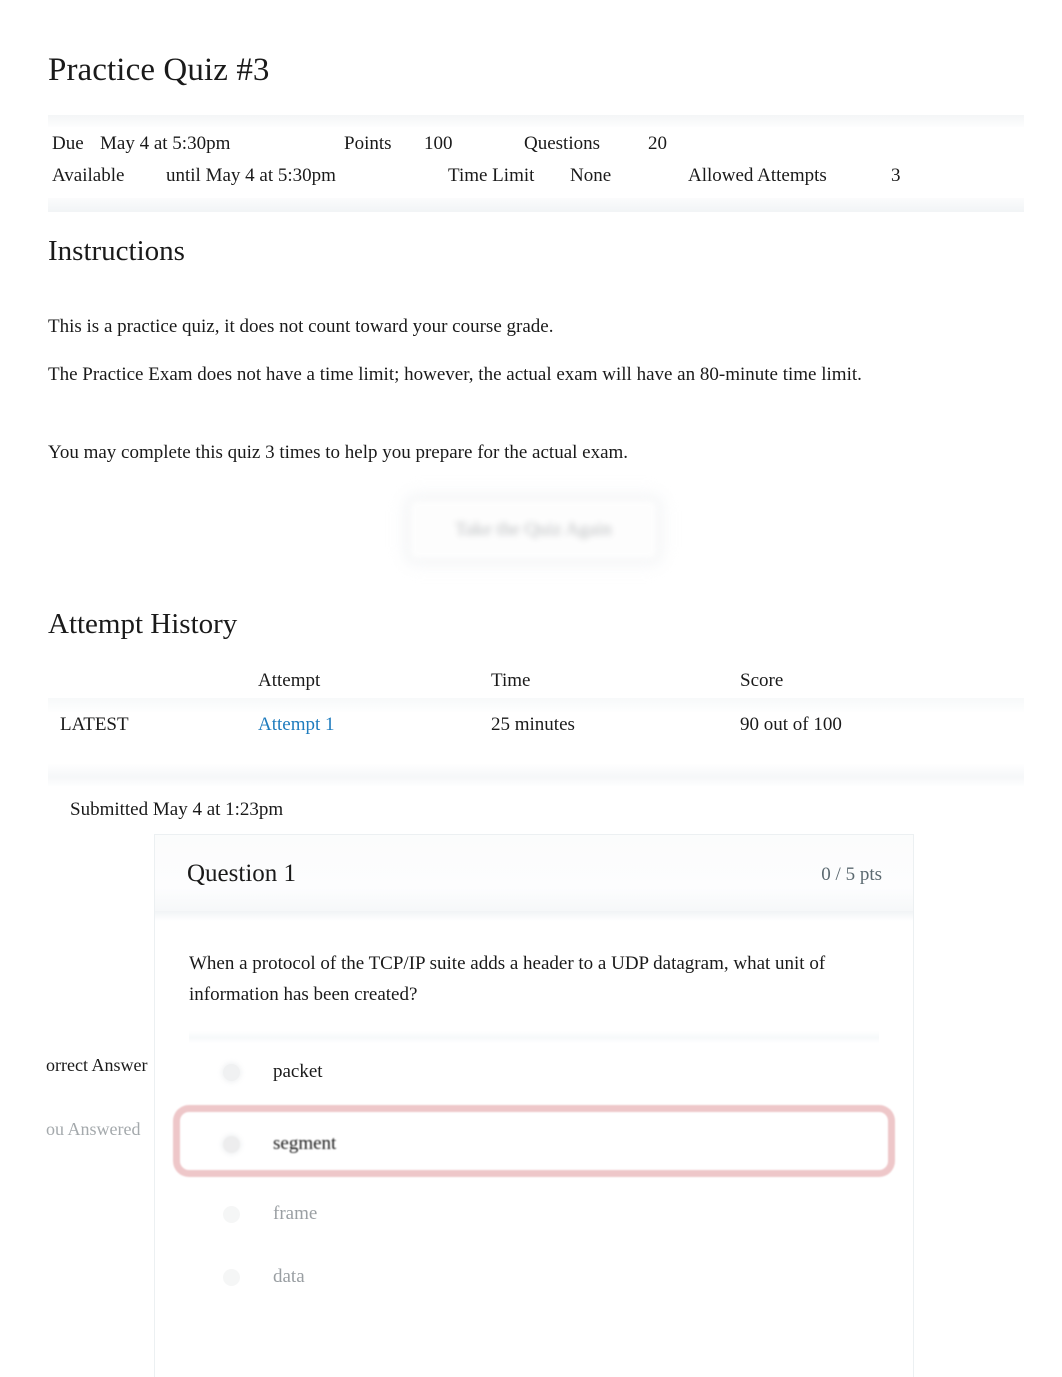 The height and width of the screenshot is (1377, 1062). I want to click on answer-option-label: frame, so click(295, 1213).